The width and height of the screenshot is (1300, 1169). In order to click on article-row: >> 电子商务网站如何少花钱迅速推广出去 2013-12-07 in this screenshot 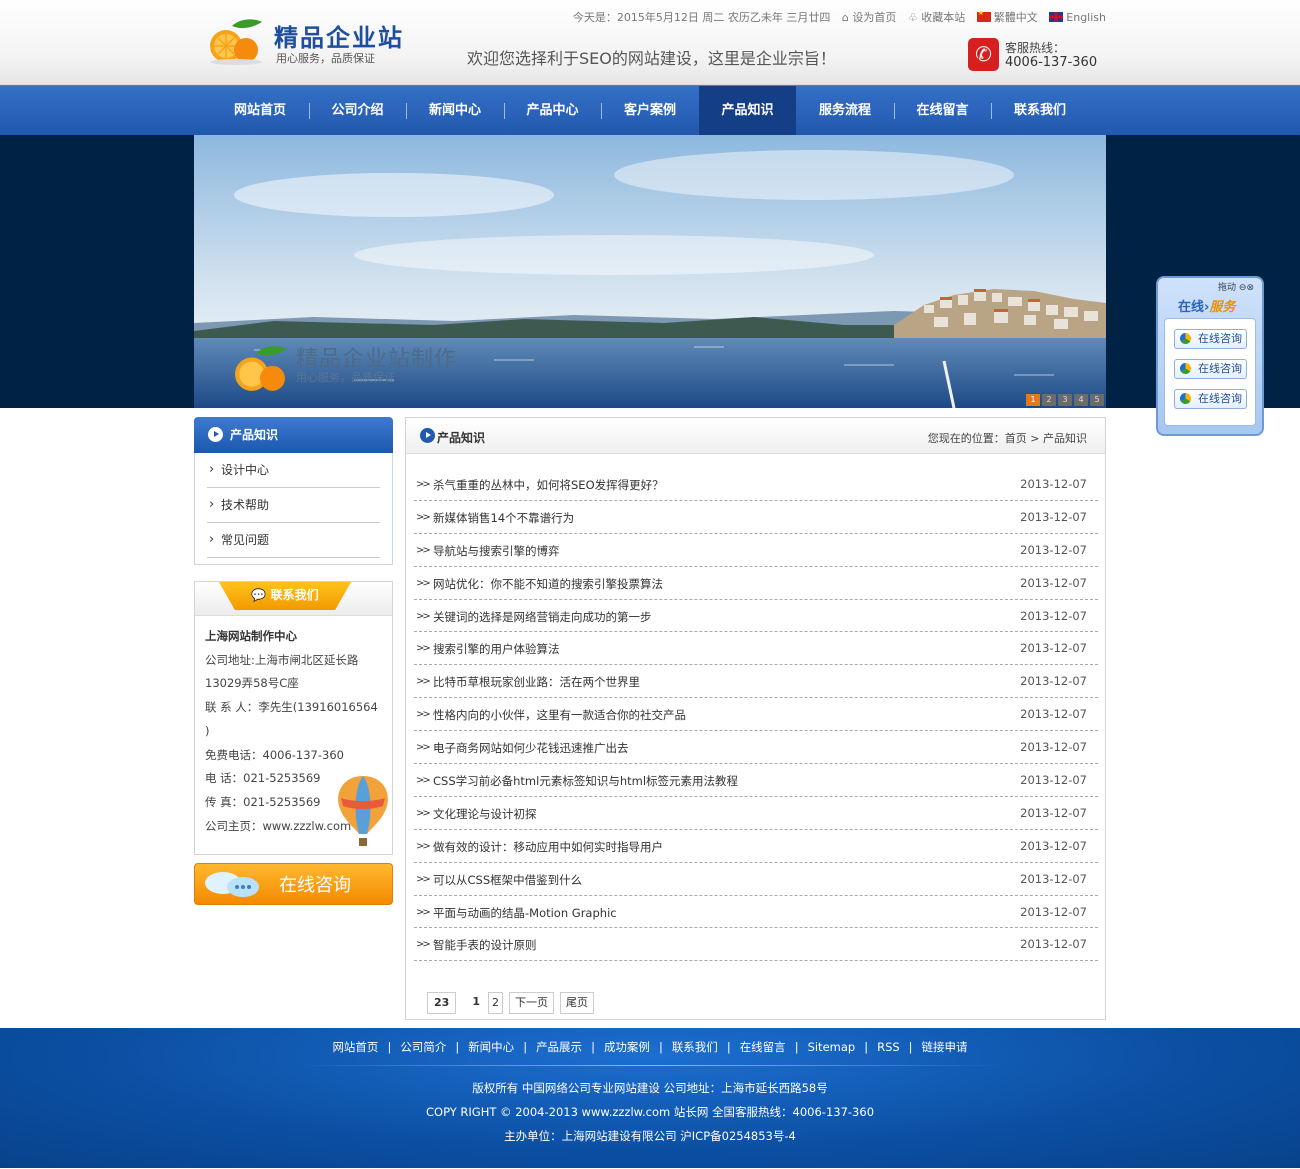, I will do `click(756, 748)`.